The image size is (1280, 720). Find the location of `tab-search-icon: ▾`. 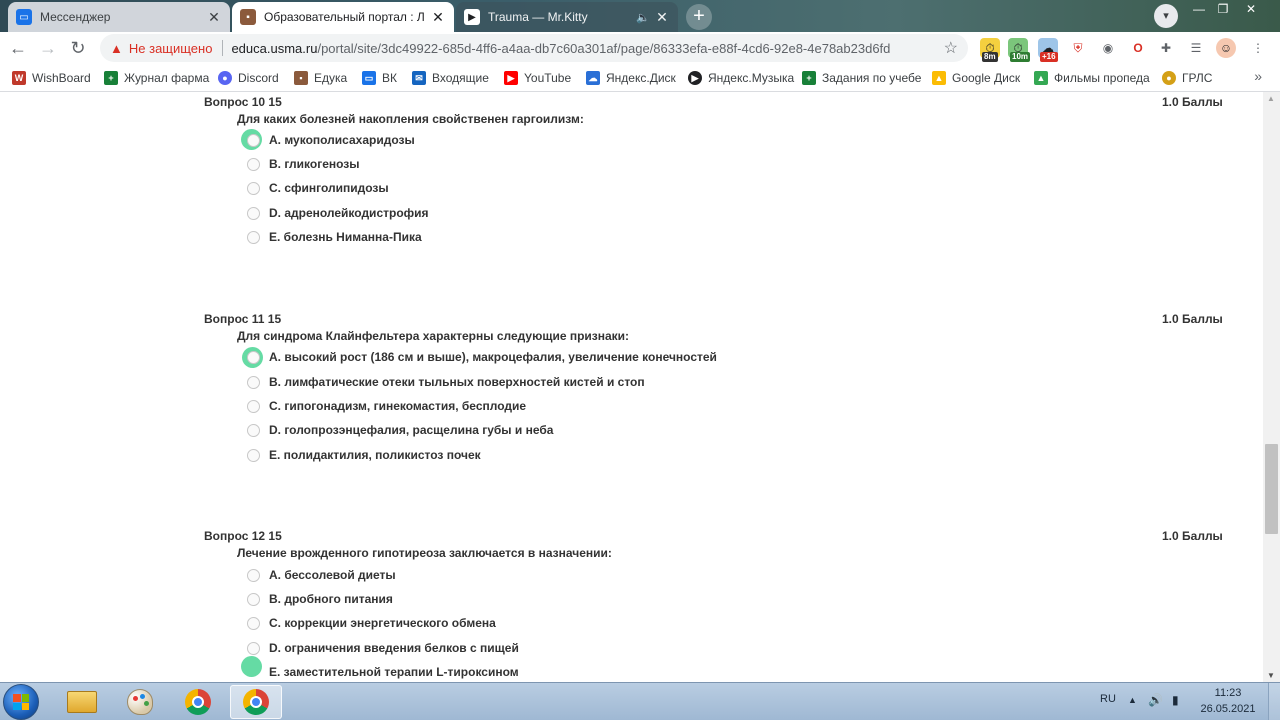

tab-search-icon: ▾ is located at coordinates (1166, 16).